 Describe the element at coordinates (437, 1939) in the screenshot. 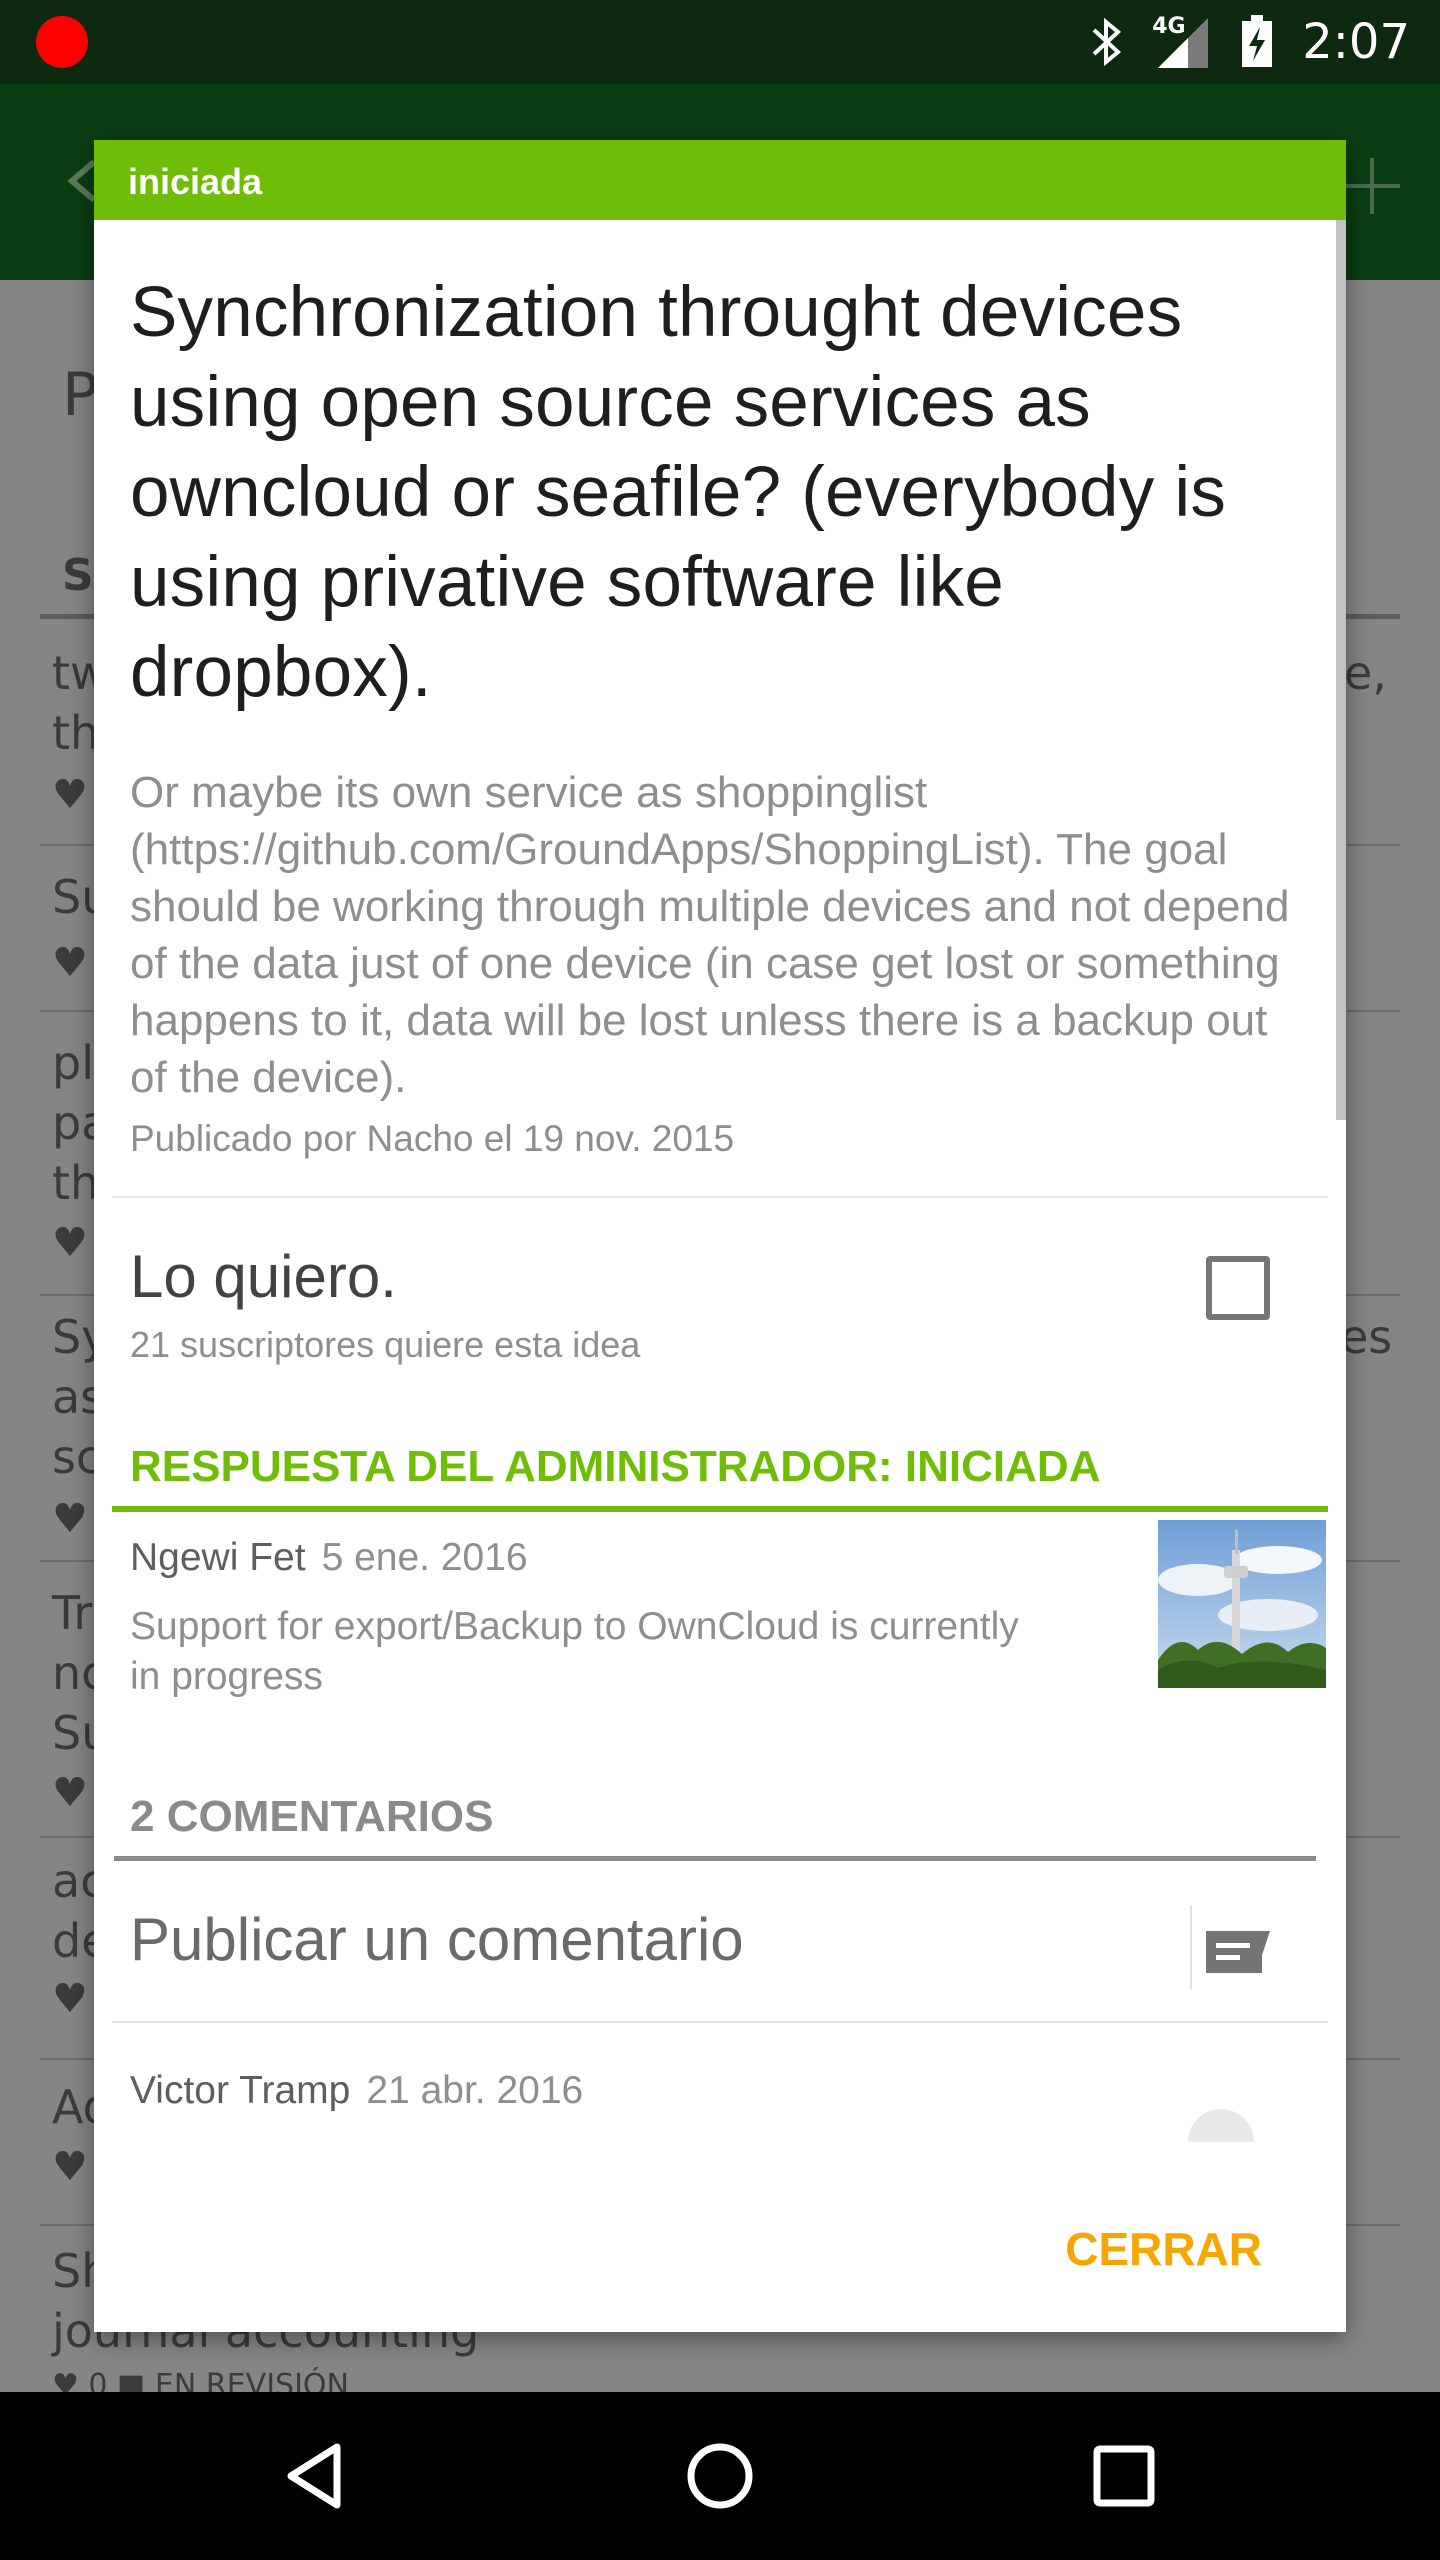

I see `comment-input: Publicar un comentario` at that location.